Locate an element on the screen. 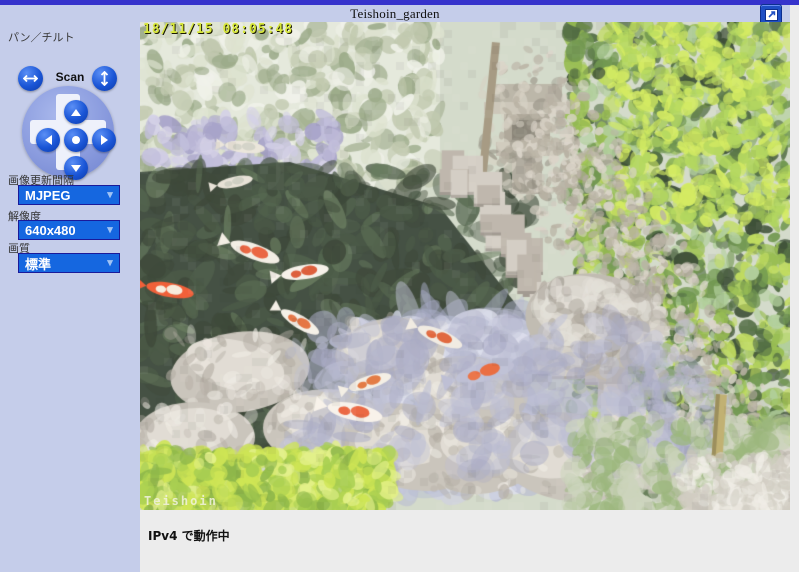 This screenshot has width=799, height=572. resolution-select: 640x480 ▾ is located at coordinates (69, 230).